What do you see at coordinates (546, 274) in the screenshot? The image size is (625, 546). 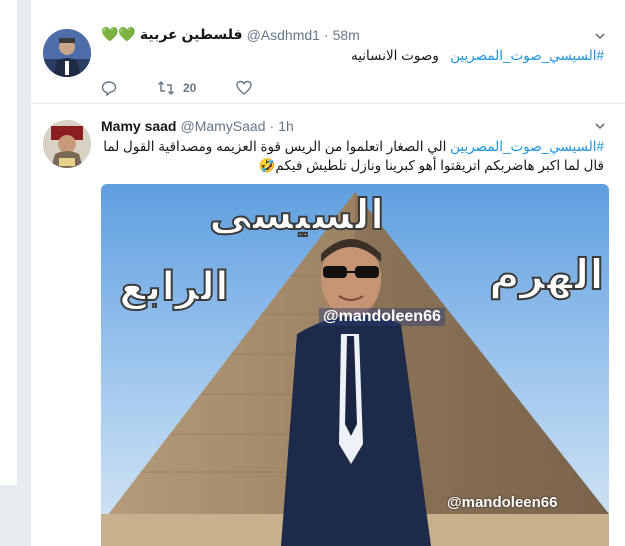 I see `image-title-right: الهرم` at bounding box center [546, 274].